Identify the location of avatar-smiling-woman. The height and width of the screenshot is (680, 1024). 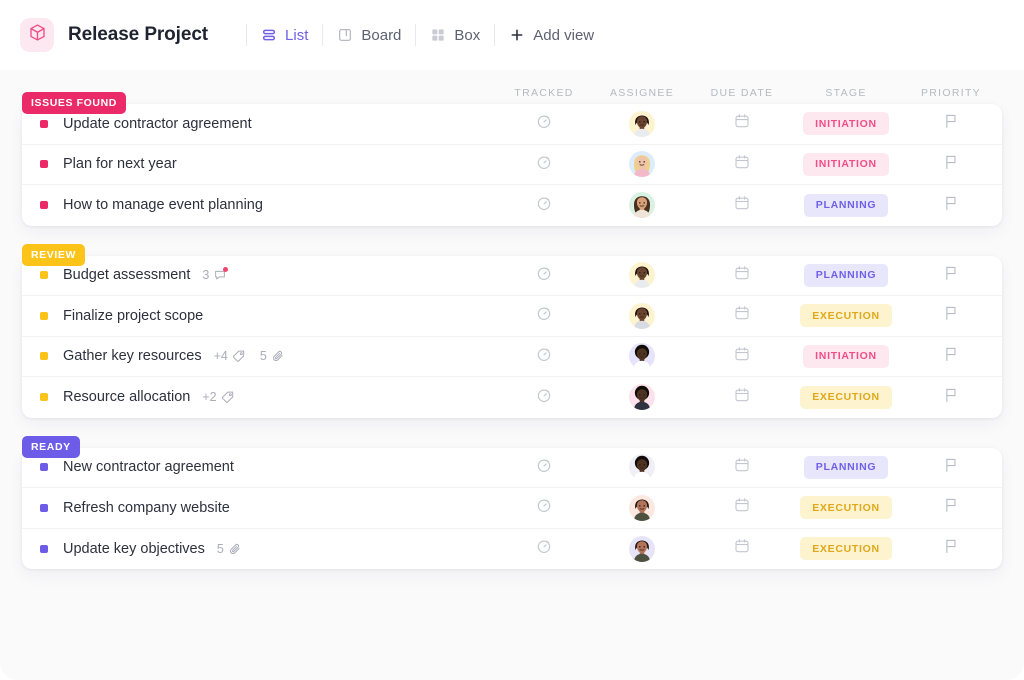
(642, 205).